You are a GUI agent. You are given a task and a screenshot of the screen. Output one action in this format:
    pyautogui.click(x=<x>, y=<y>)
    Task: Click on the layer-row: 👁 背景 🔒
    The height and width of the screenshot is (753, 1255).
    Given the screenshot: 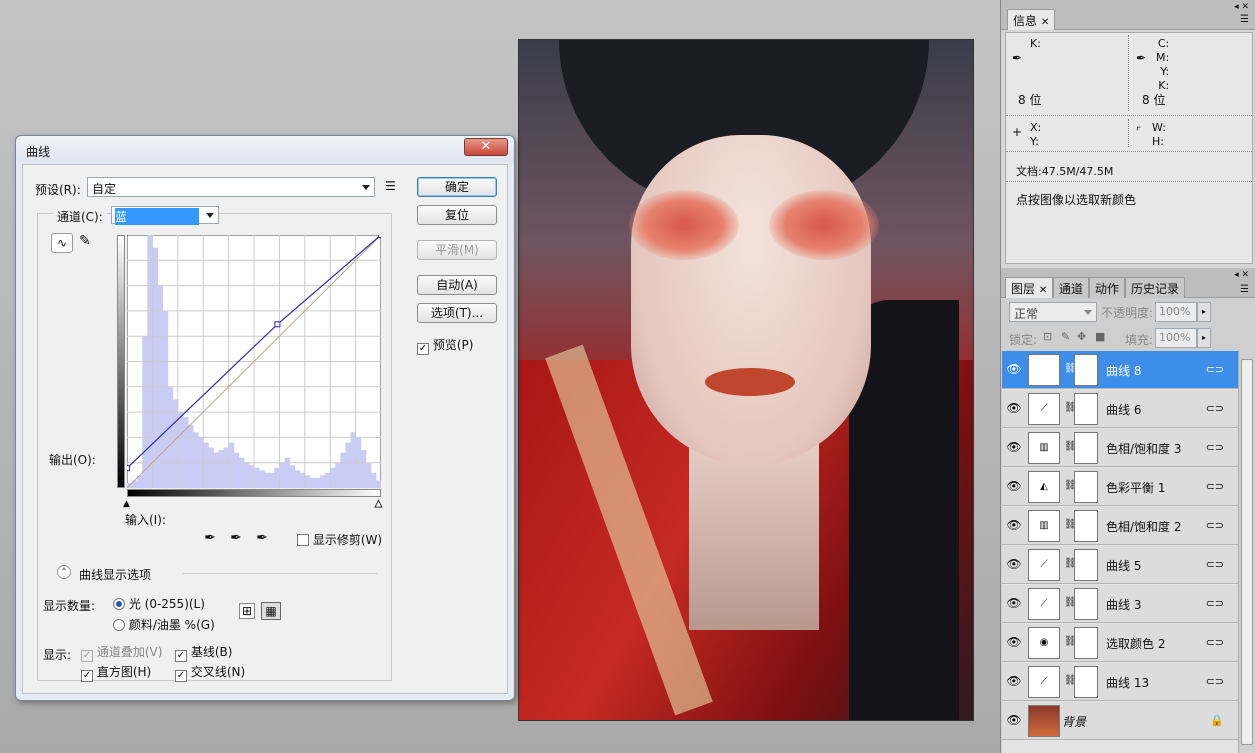 What is the action you would take?
    pyautogui.click(x=1120, y=721)
    